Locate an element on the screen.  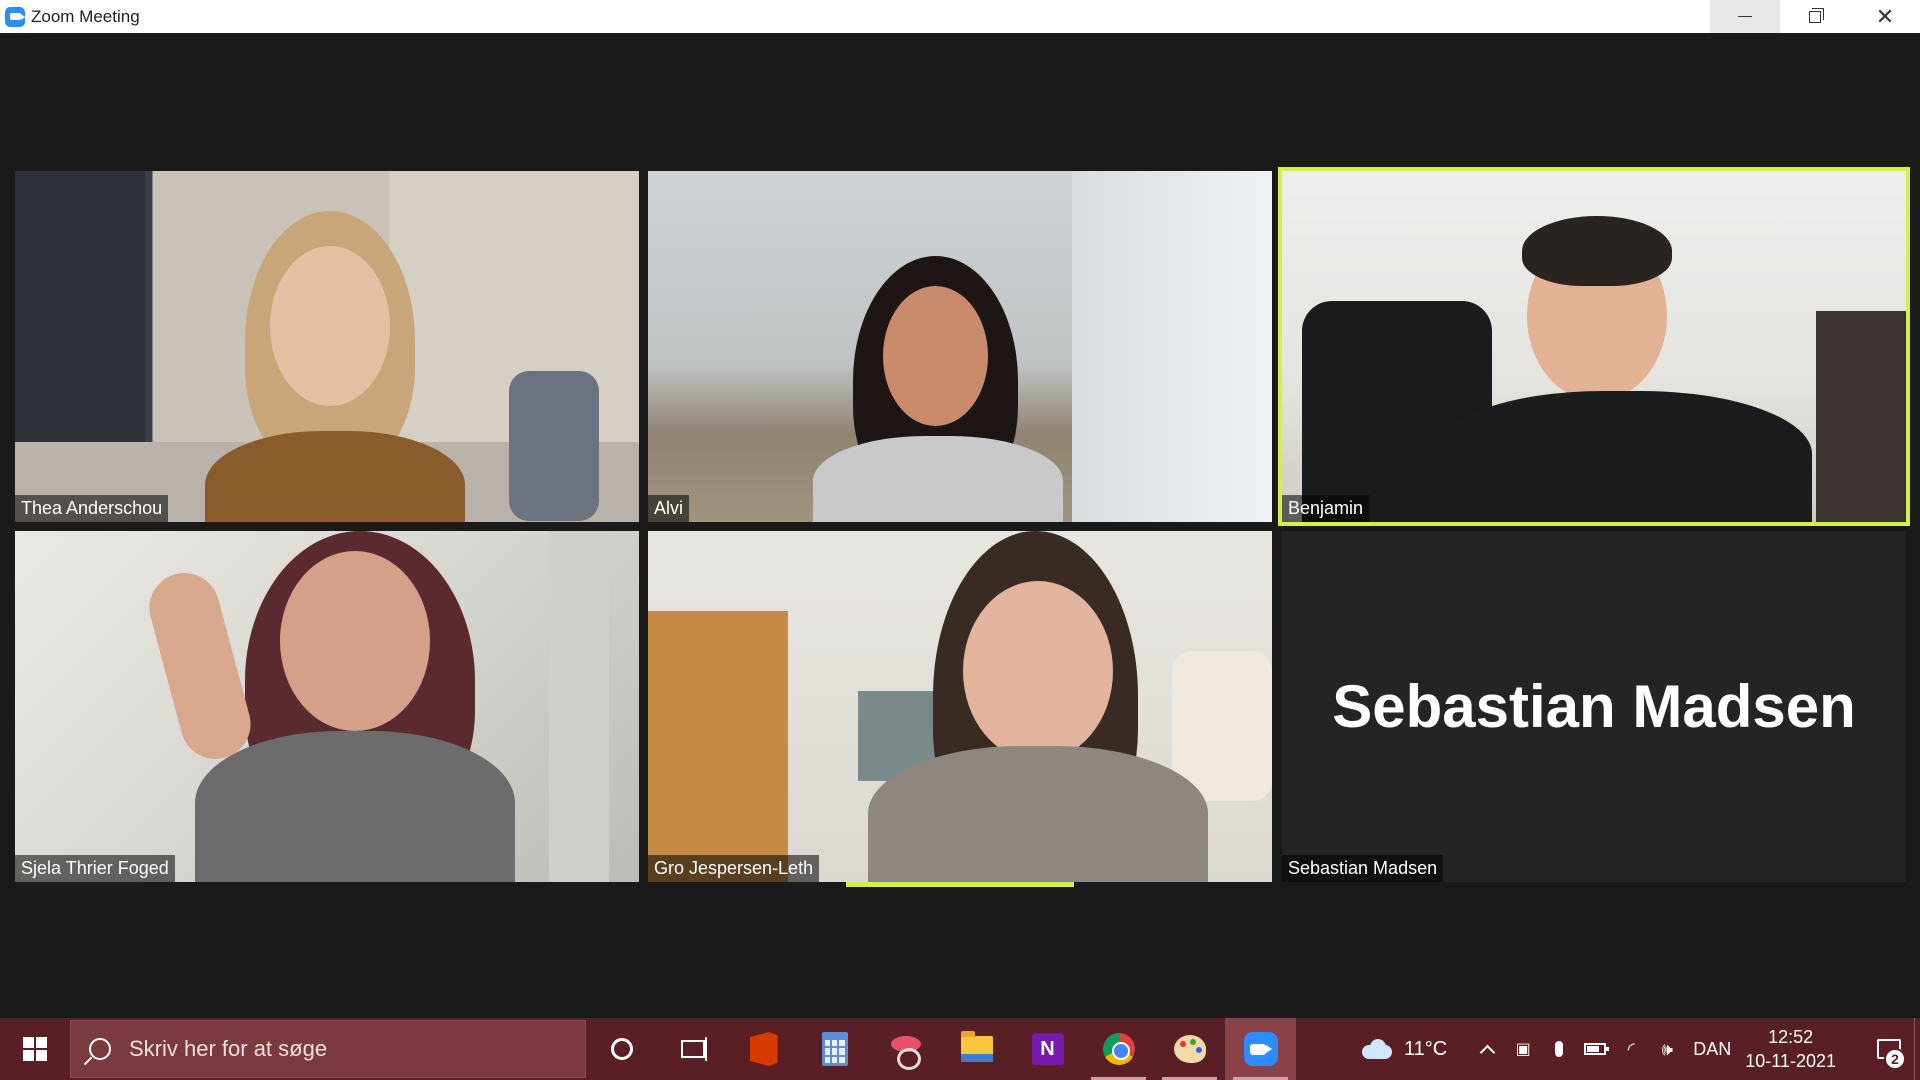
restore-icon is located at coordinates (1816, 15).